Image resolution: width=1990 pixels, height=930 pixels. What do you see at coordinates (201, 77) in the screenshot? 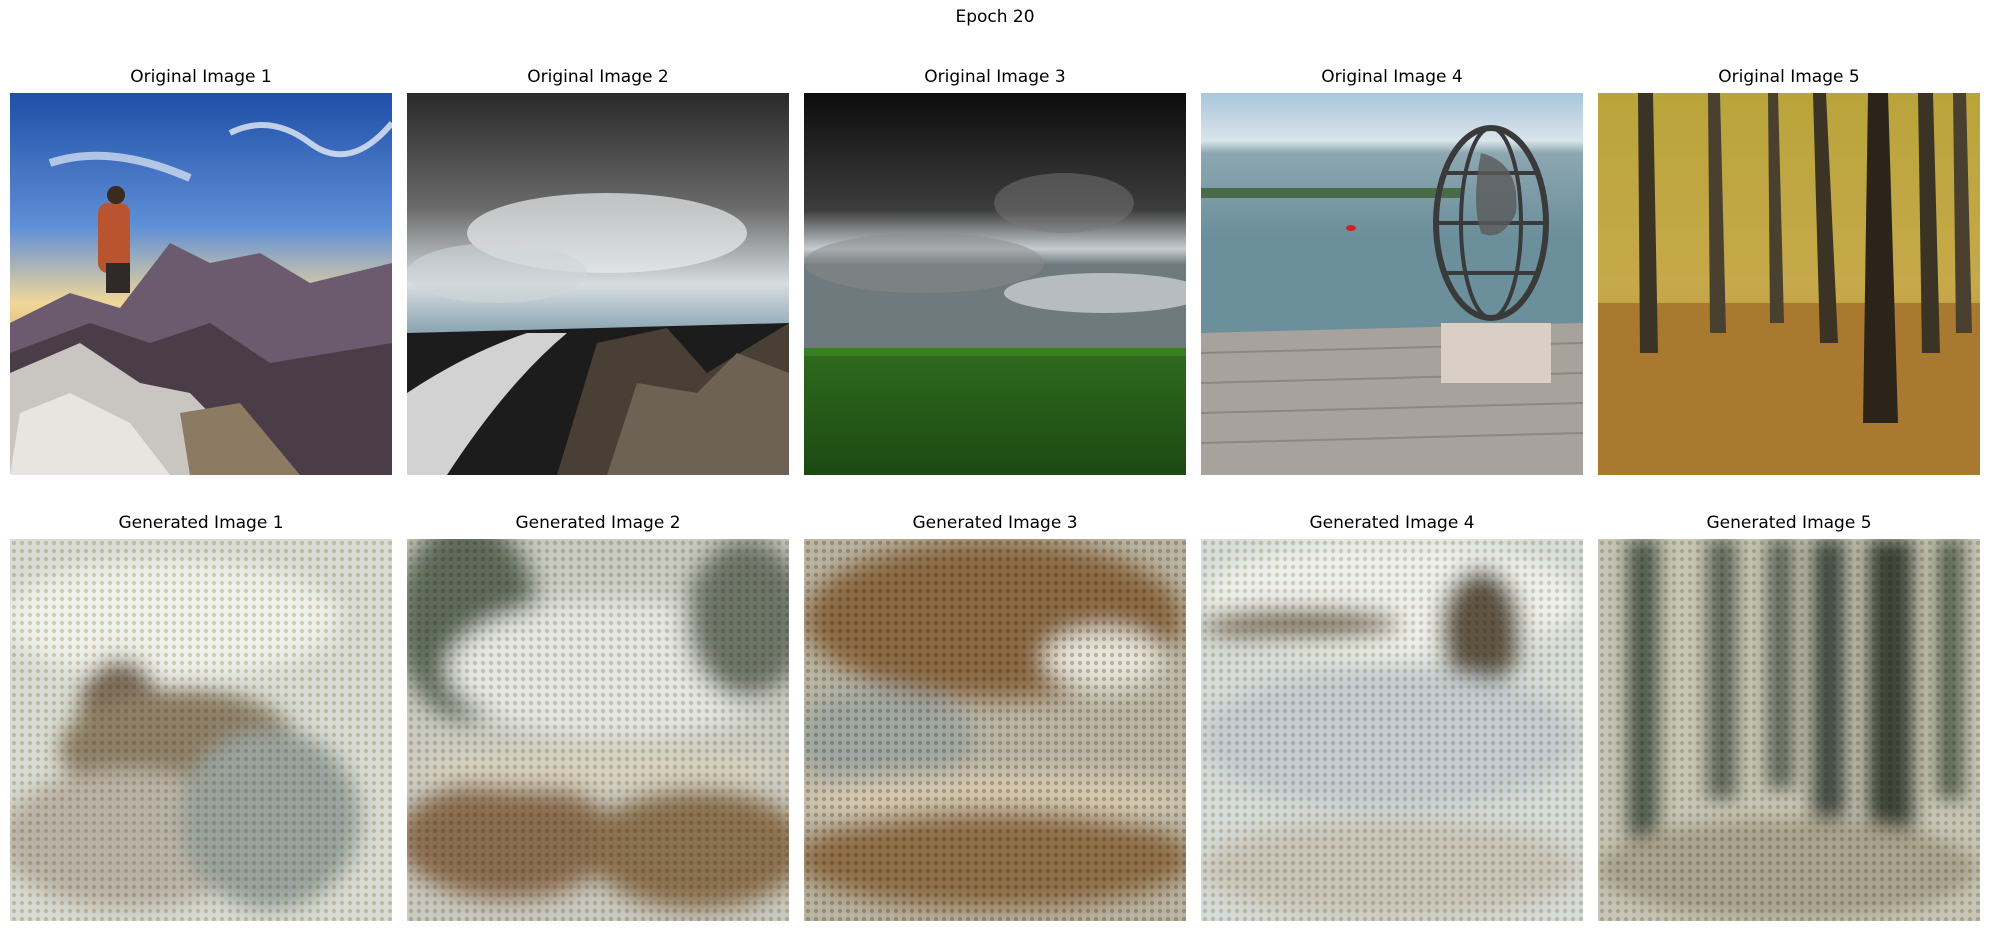
I see `original-title-1: Original Image 1` at bounding box center [201, 77].